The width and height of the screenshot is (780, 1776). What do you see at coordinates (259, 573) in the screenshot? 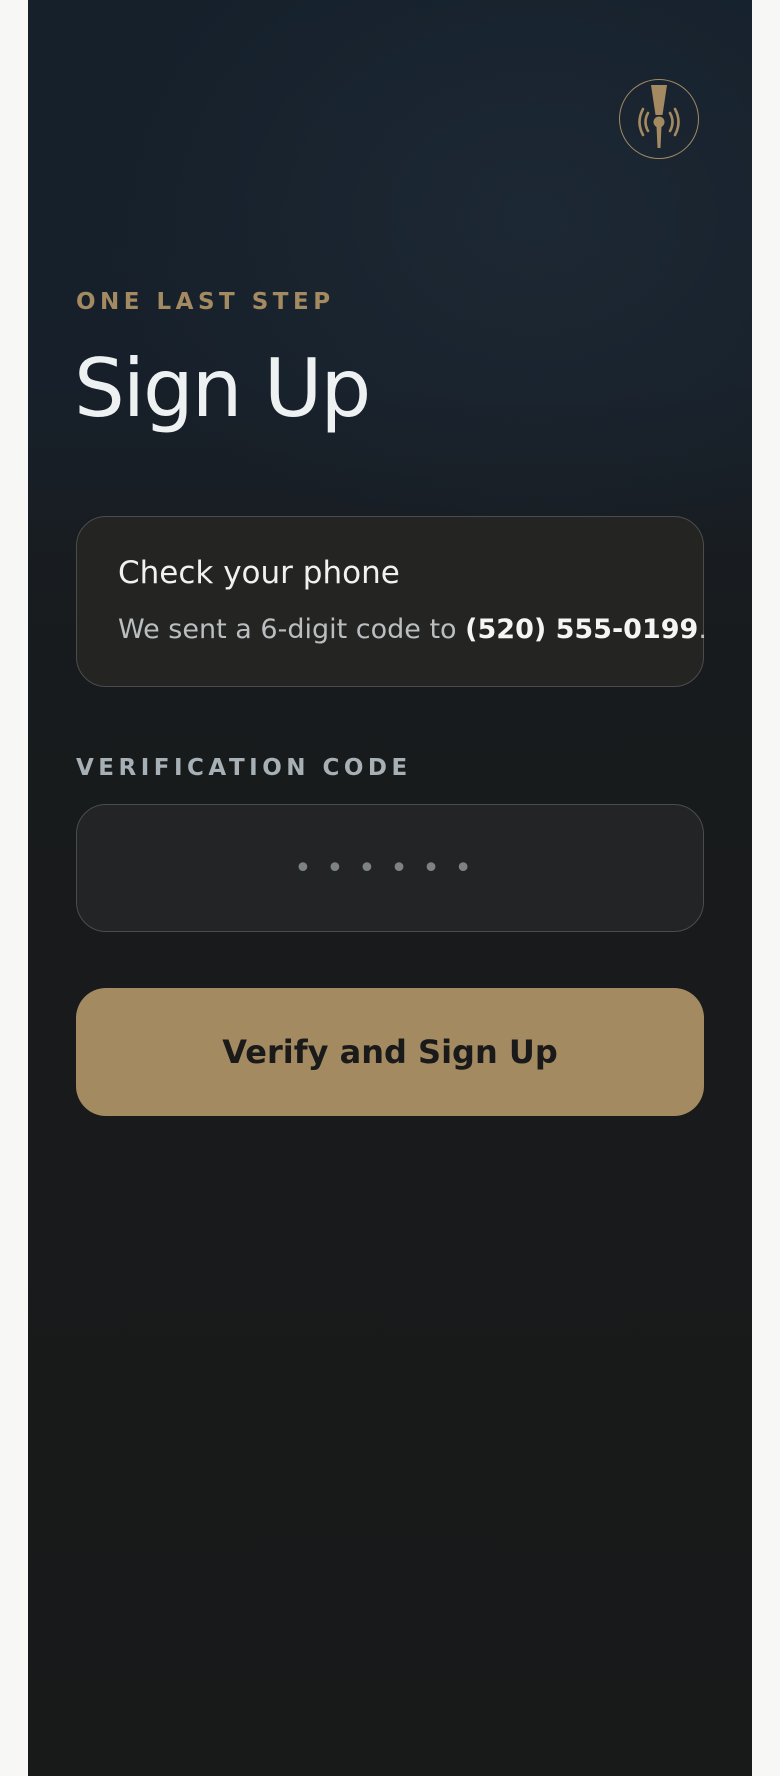
I see `notice-title: Check your phone` at bounding box center [259, 573].